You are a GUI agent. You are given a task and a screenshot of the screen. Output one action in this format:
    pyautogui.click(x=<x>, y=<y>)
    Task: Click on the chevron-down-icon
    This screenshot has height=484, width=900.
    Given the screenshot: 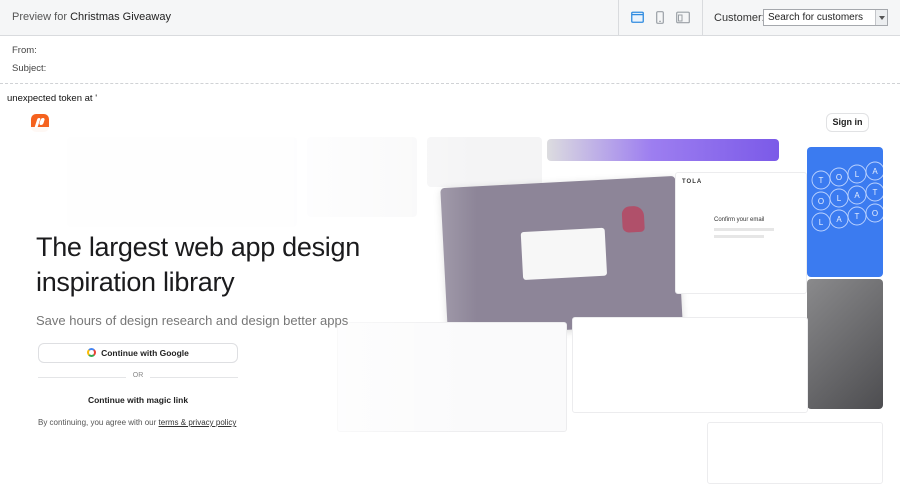 What is the action you would take?
    pyautogui.click(x=881, y=17)
    